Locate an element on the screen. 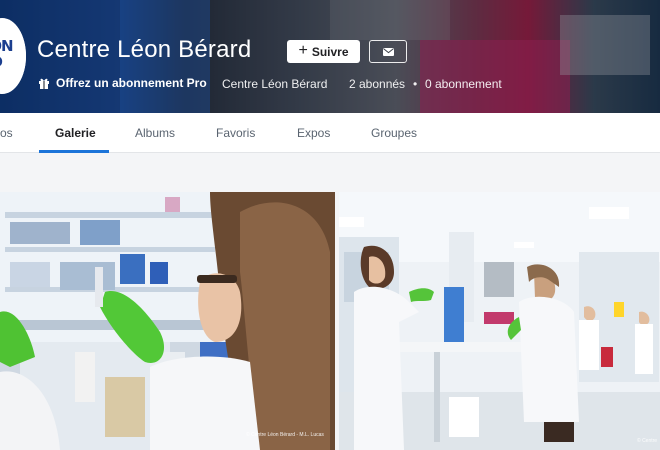 The height and width of the screenshot is (450, 660). tab-albums: Albums is located at coordinates (155, 133).